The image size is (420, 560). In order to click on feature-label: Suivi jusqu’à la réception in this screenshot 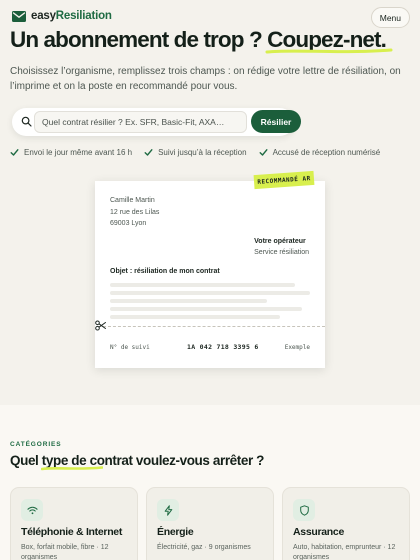, I will do `click(202, 152)`.